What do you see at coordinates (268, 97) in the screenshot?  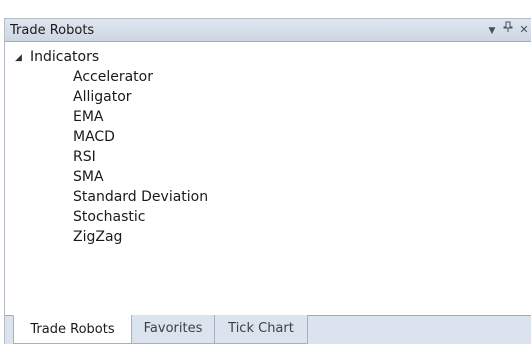 I see `tree-item-alligator: Alligator` at bounding box center [268, 97].